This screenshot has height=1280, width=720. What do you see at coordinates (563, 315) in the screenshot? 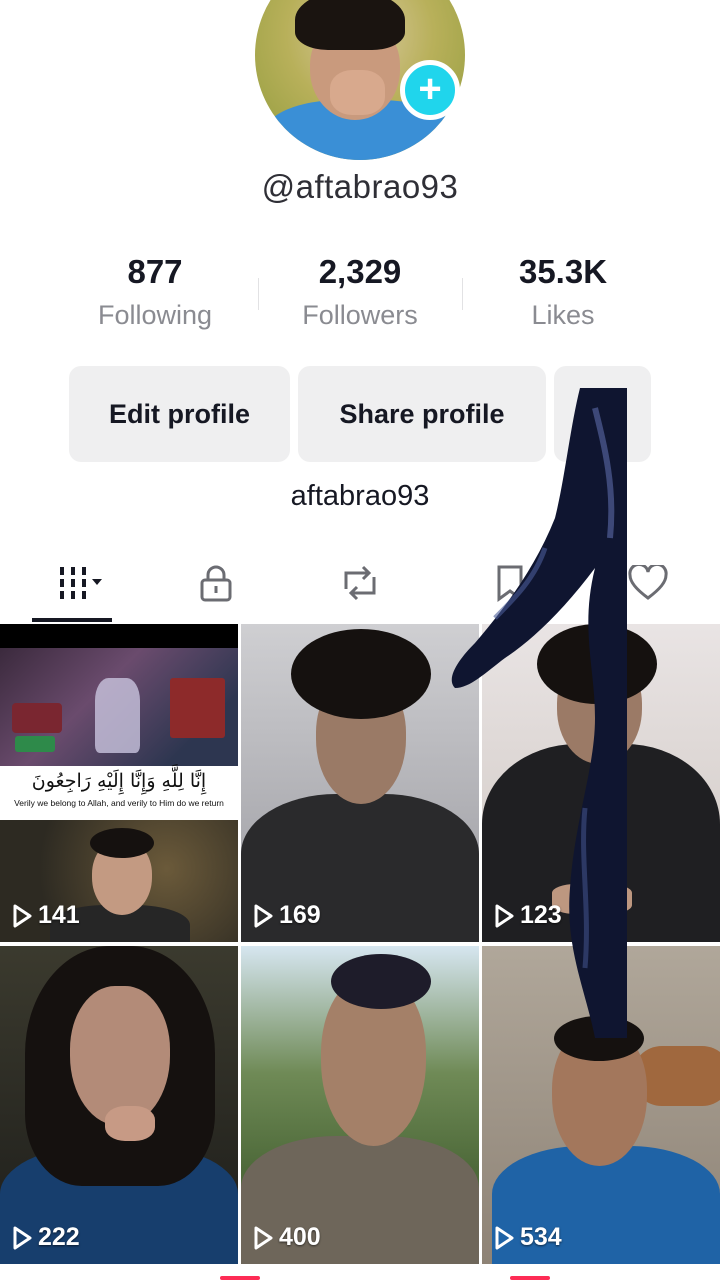
I see `likes-label: Likes` at bounding box center [563, 315].